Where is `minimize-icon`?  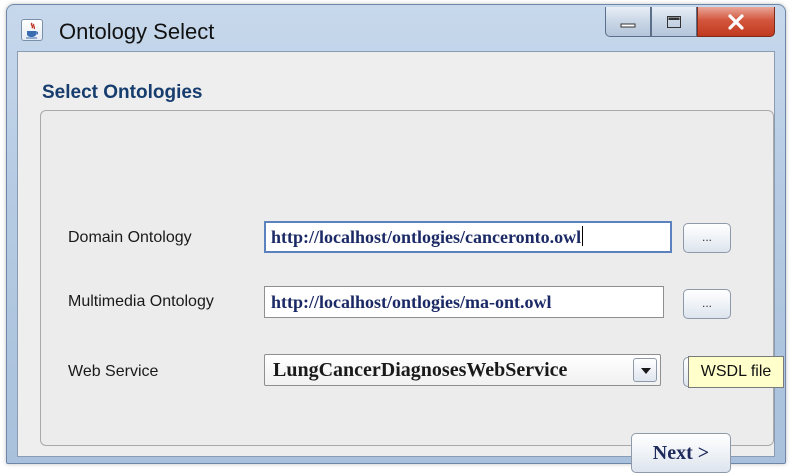
minimize-icon is located at coordinates (628, 25).